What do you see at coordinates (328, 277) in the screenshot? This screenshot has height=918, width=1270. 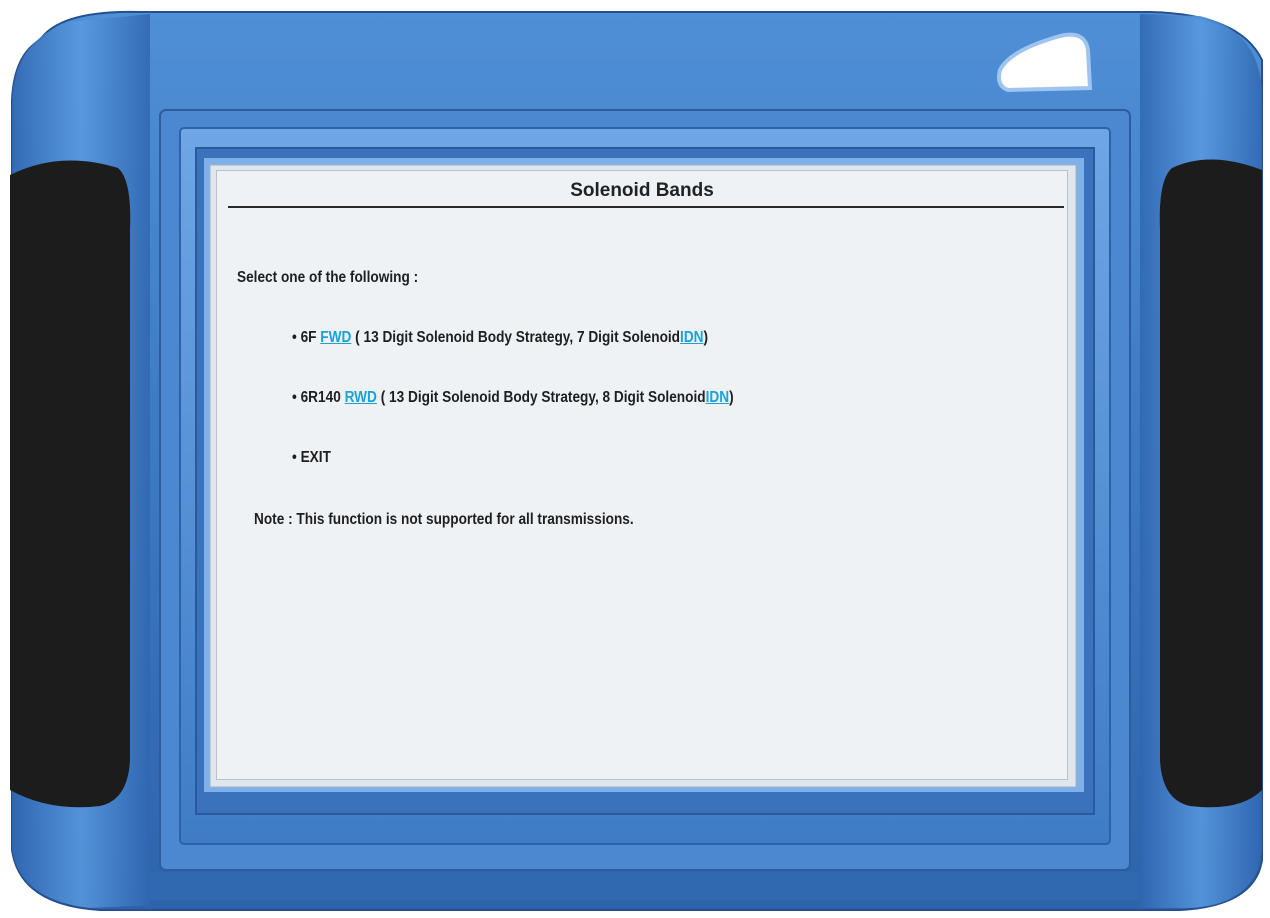 I see `selection-prompt: Select one of the following :` at bounding box center [328, 277].